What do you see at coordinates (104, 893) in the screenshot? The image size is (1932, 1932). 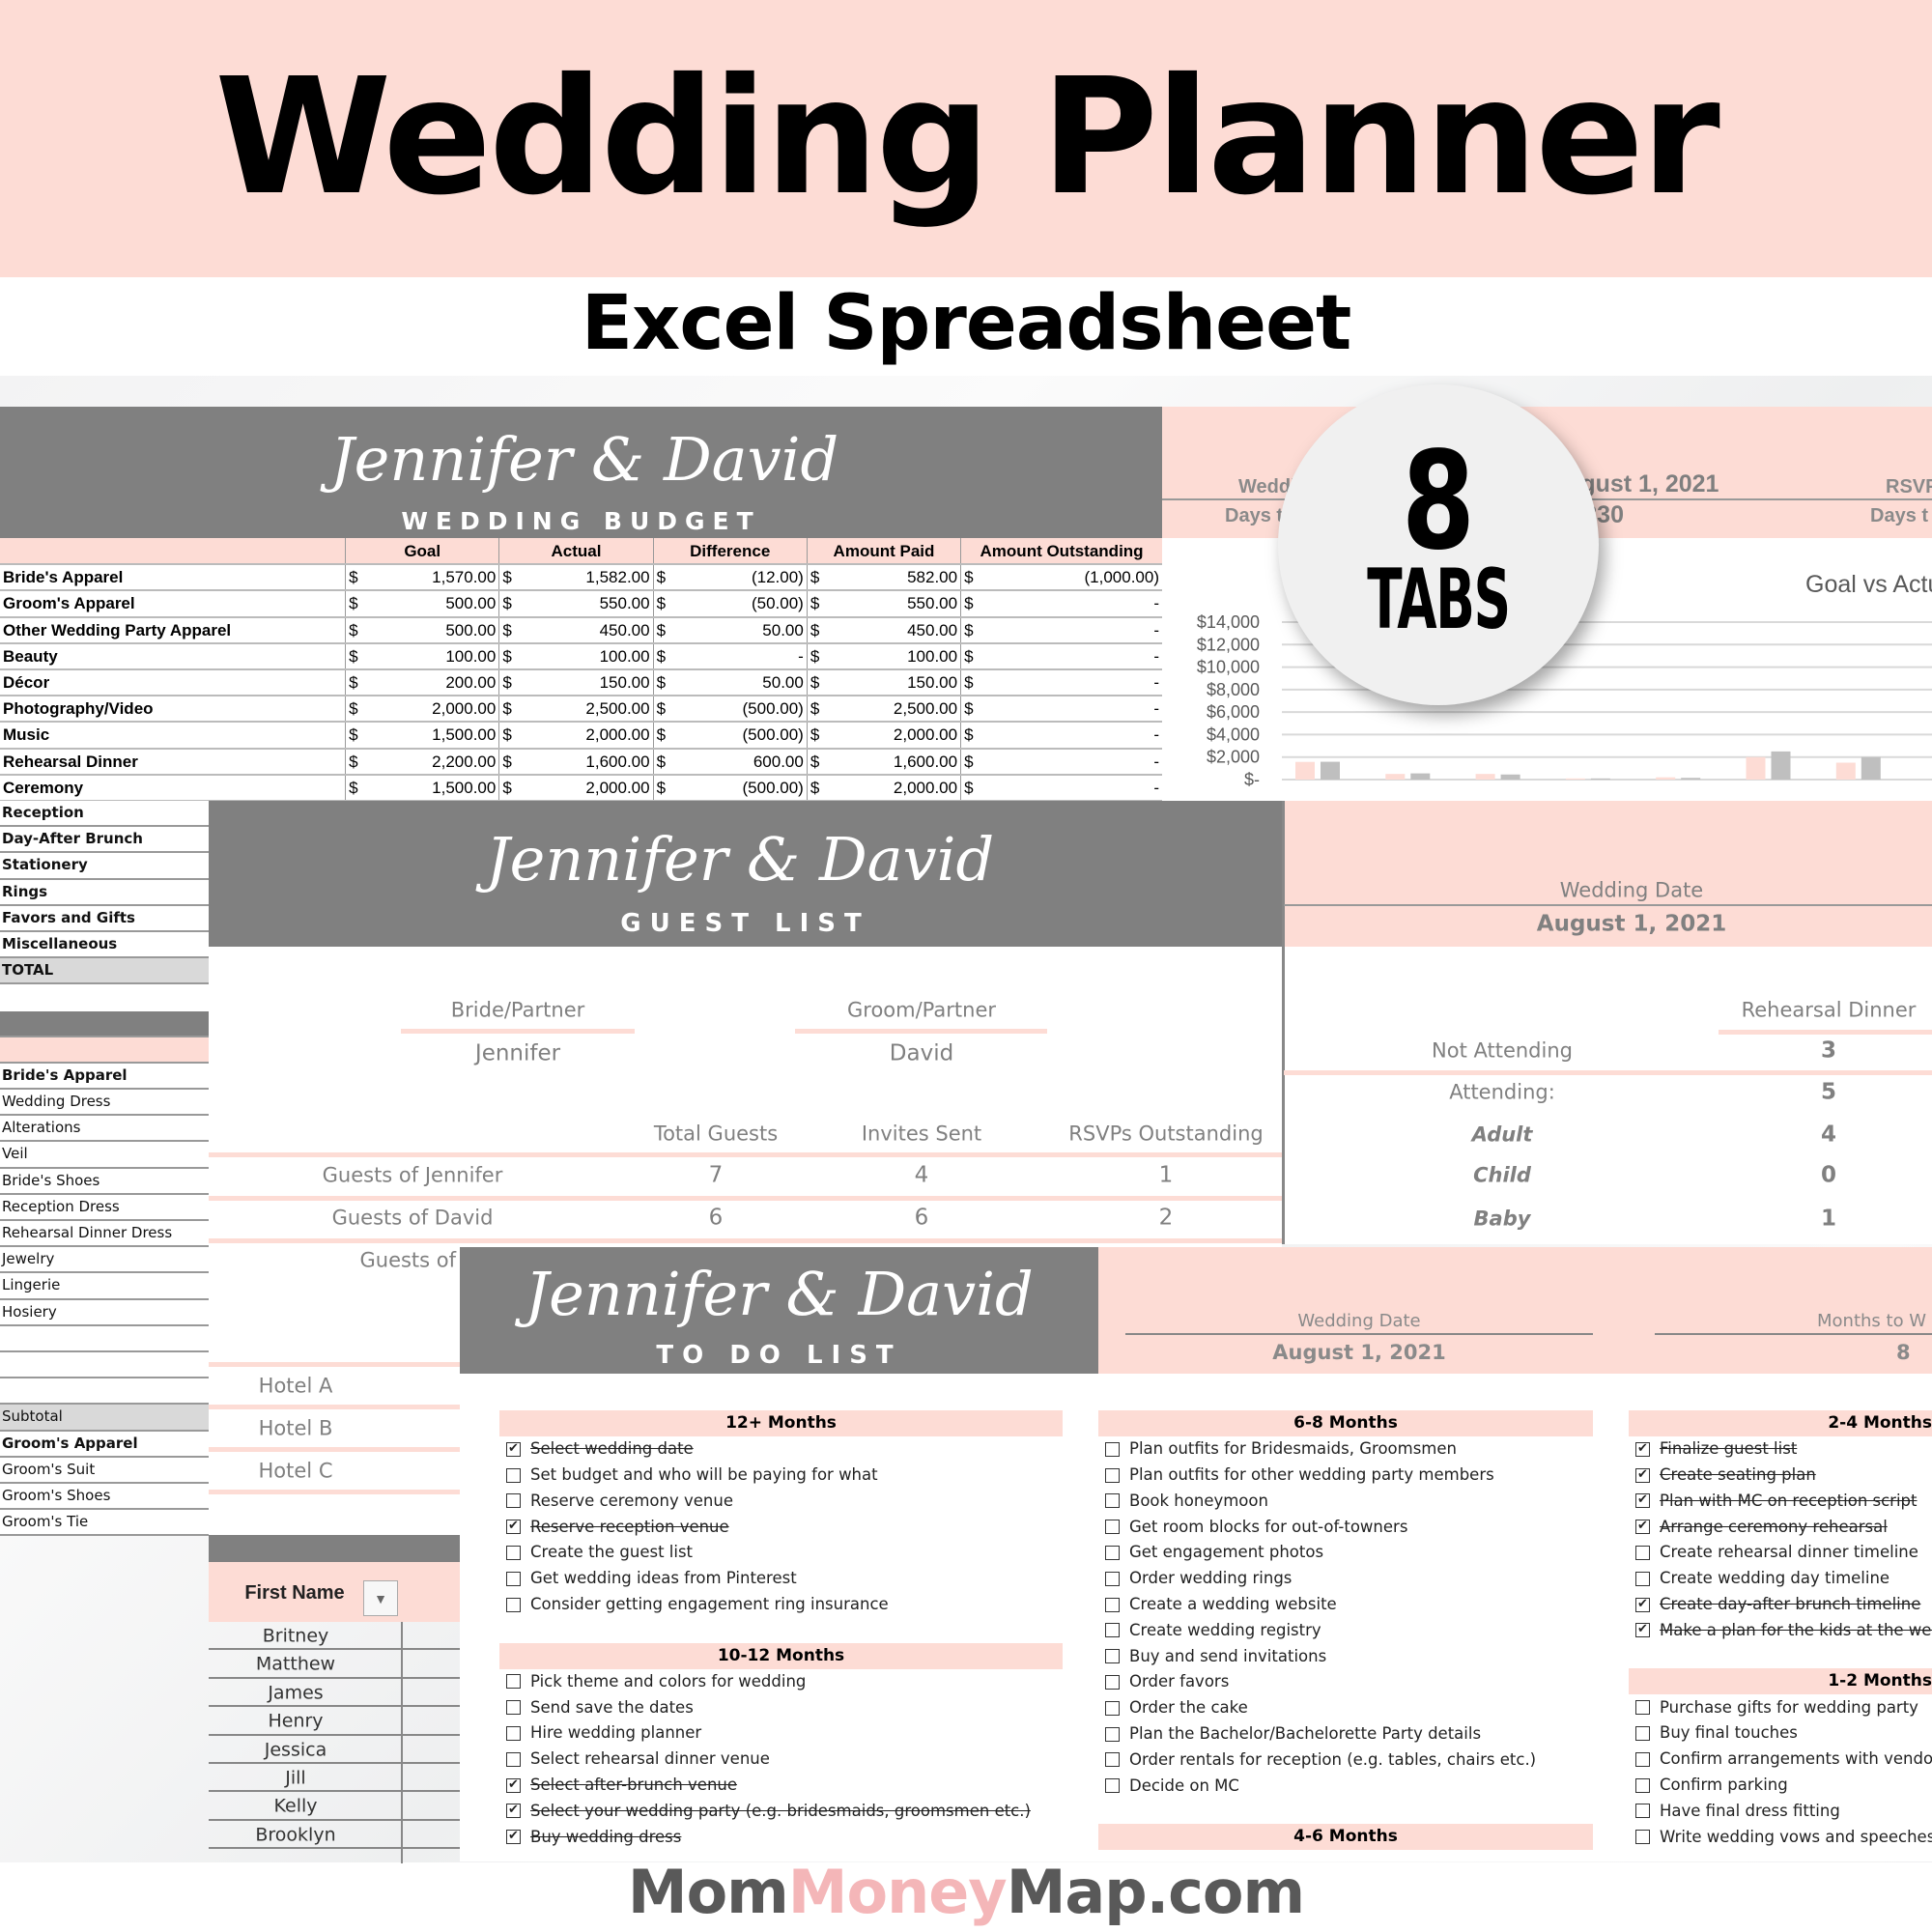 I see `category-row: Rings` at bounding box center [104, 893].